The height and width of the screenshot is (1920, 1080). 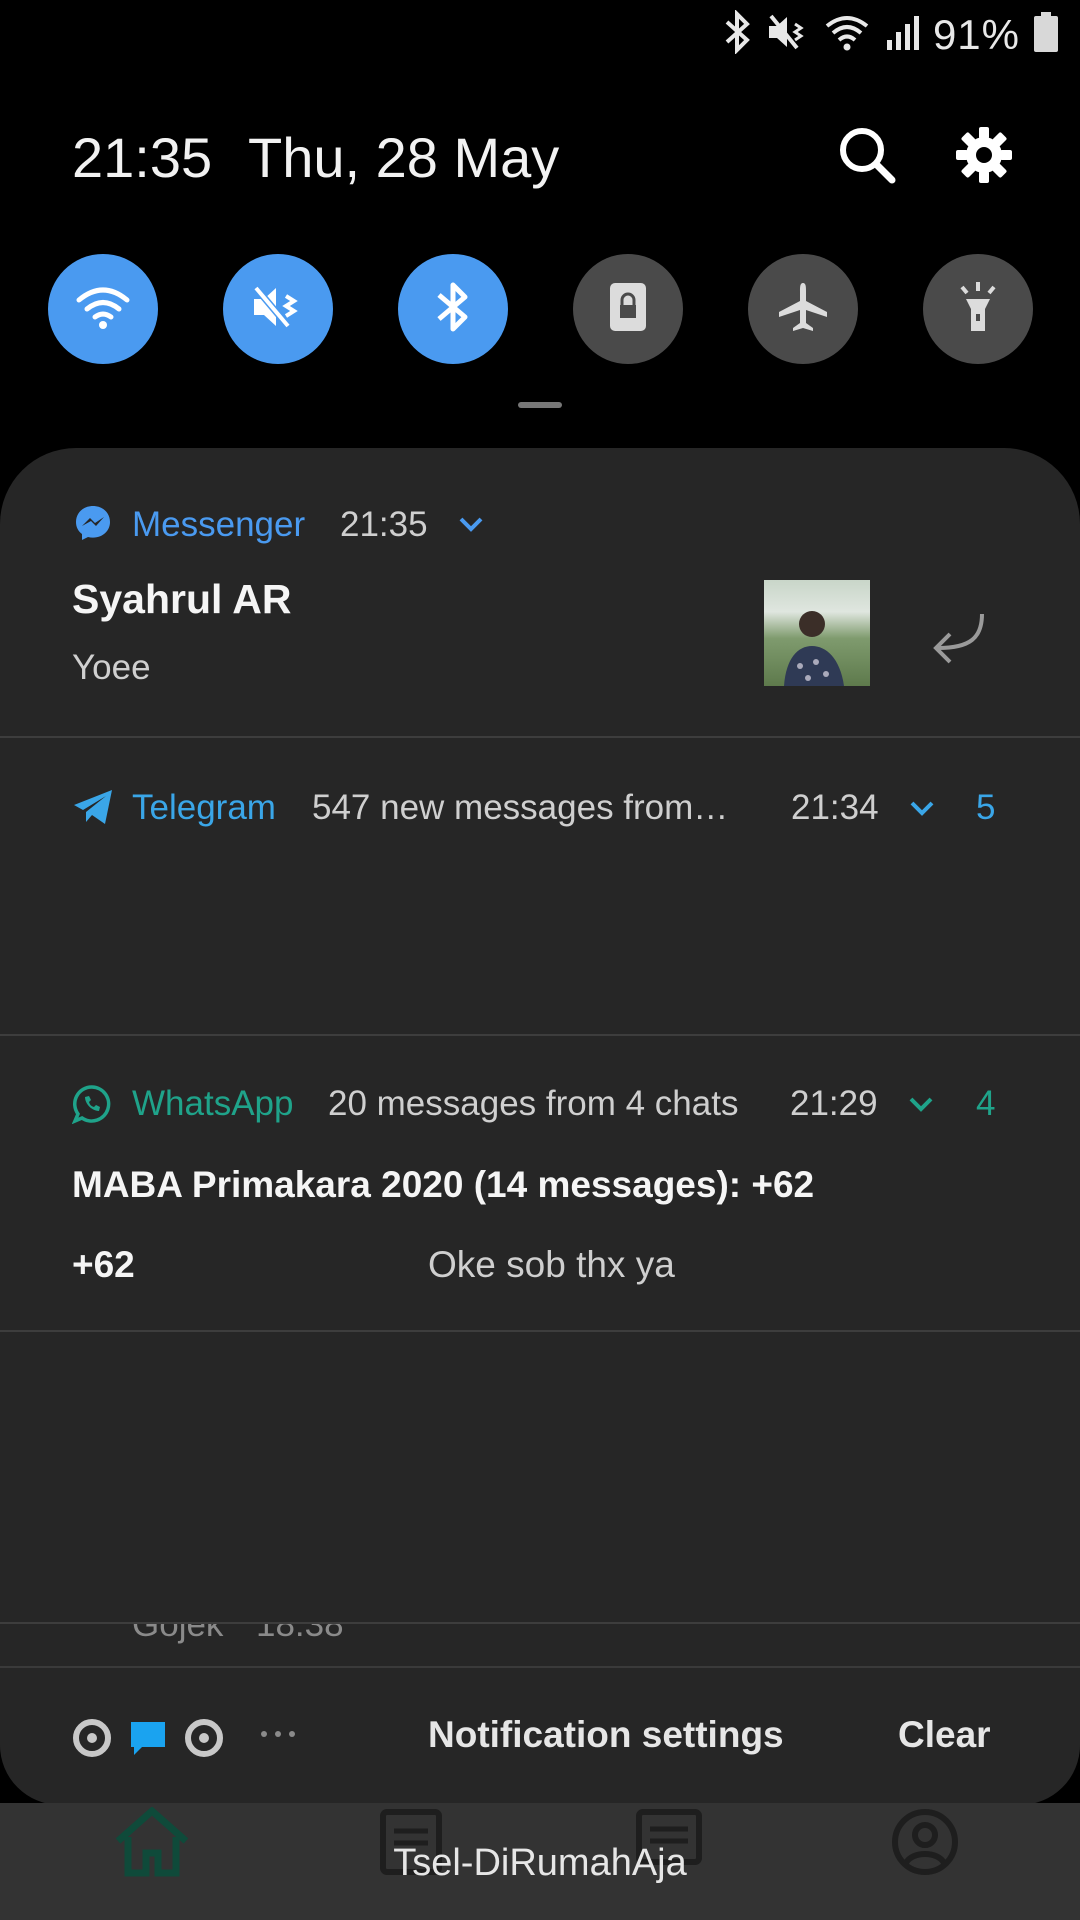 What do you see at coordinates (91, 1106) in the screenshot?
I see `whatsapp-icon` at bounding box center [91, 1106].